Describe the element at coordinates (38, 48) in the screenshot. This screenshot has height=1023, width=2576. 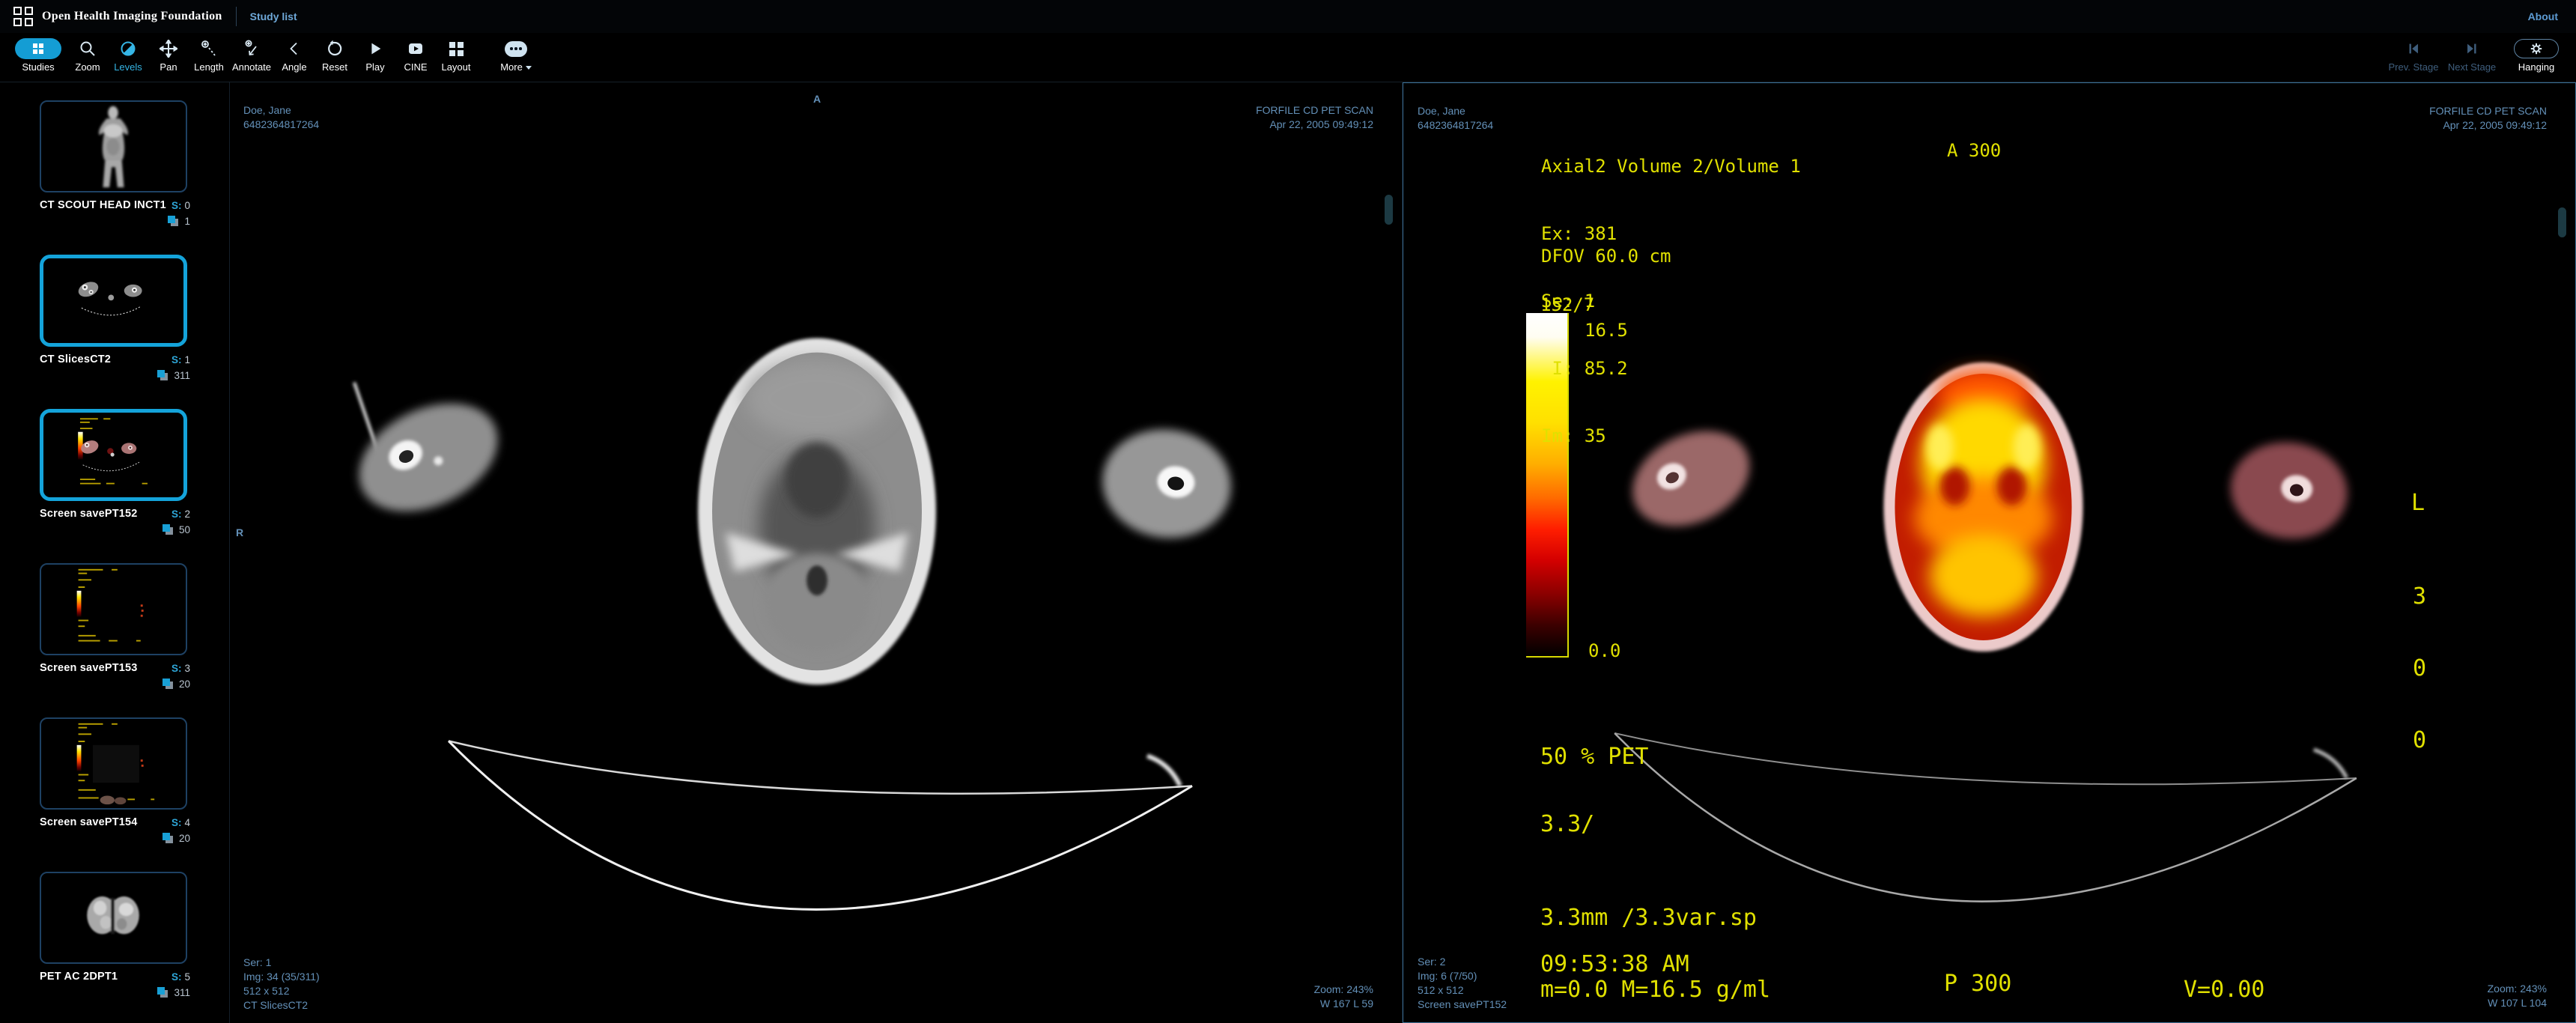
I see `studies-pill` at that location.